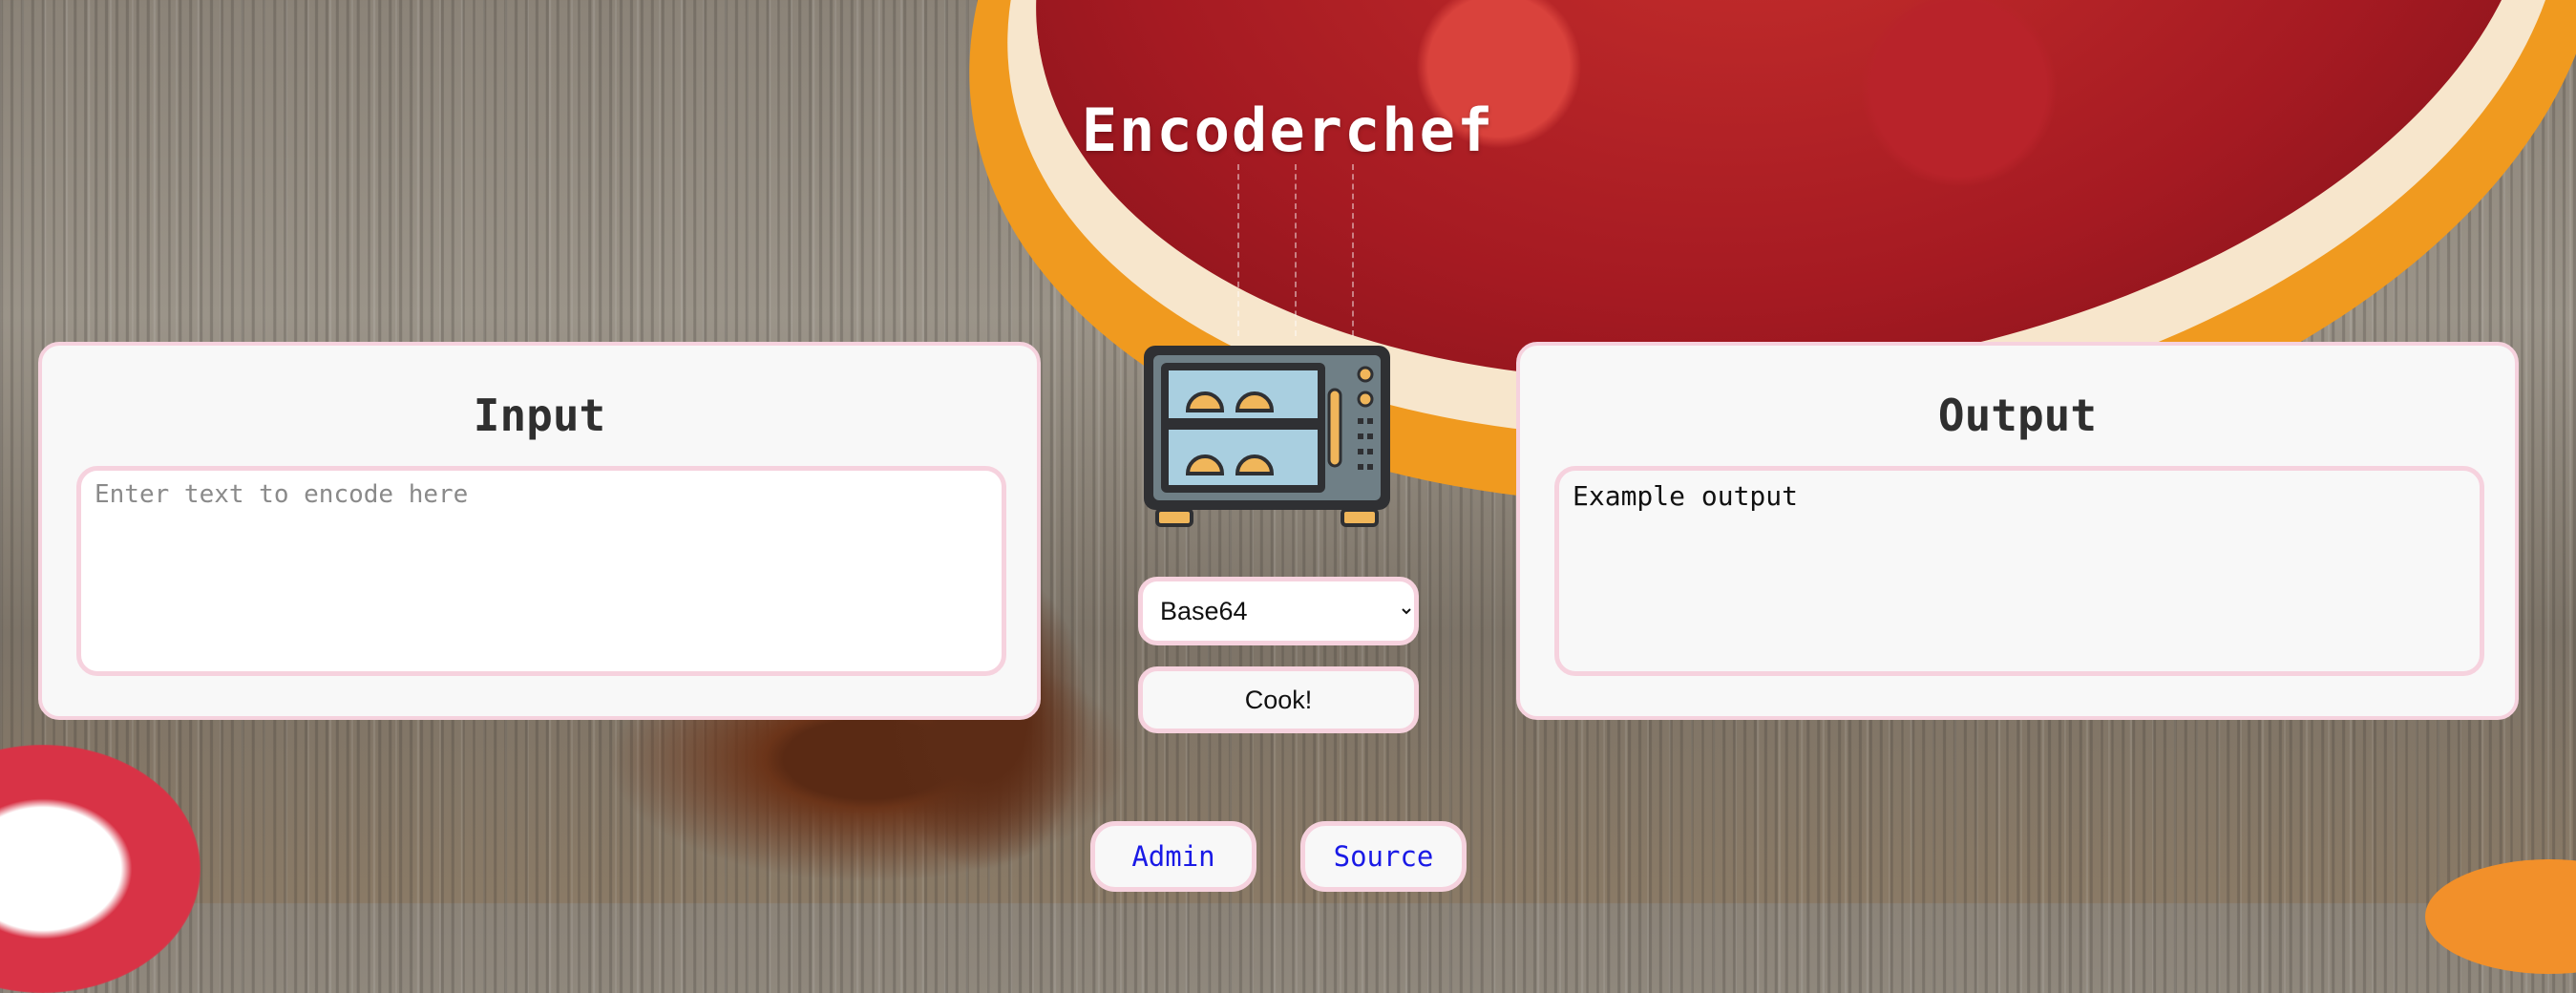 The width and height of the screenshot is (2576, 993). Describe the element at coordinates (1278, 699) in the screenshot. I see `cook-button: Cook!` at that location.